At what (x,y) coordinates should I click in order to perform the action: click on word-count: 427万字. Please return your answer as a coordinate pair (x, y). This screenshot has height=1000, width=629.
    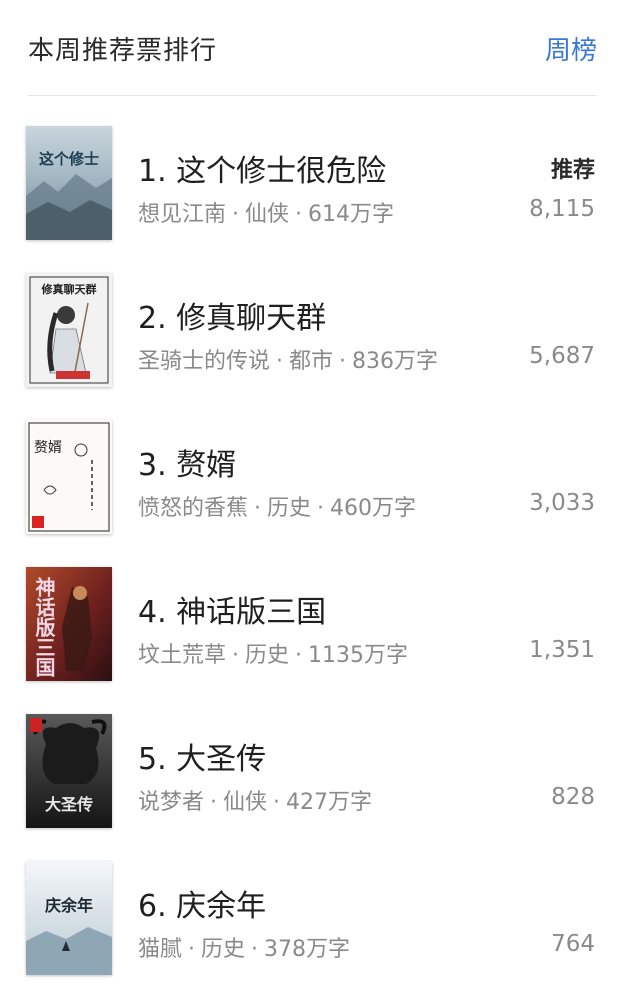
    Looking at the image, I should click on (329, 802).